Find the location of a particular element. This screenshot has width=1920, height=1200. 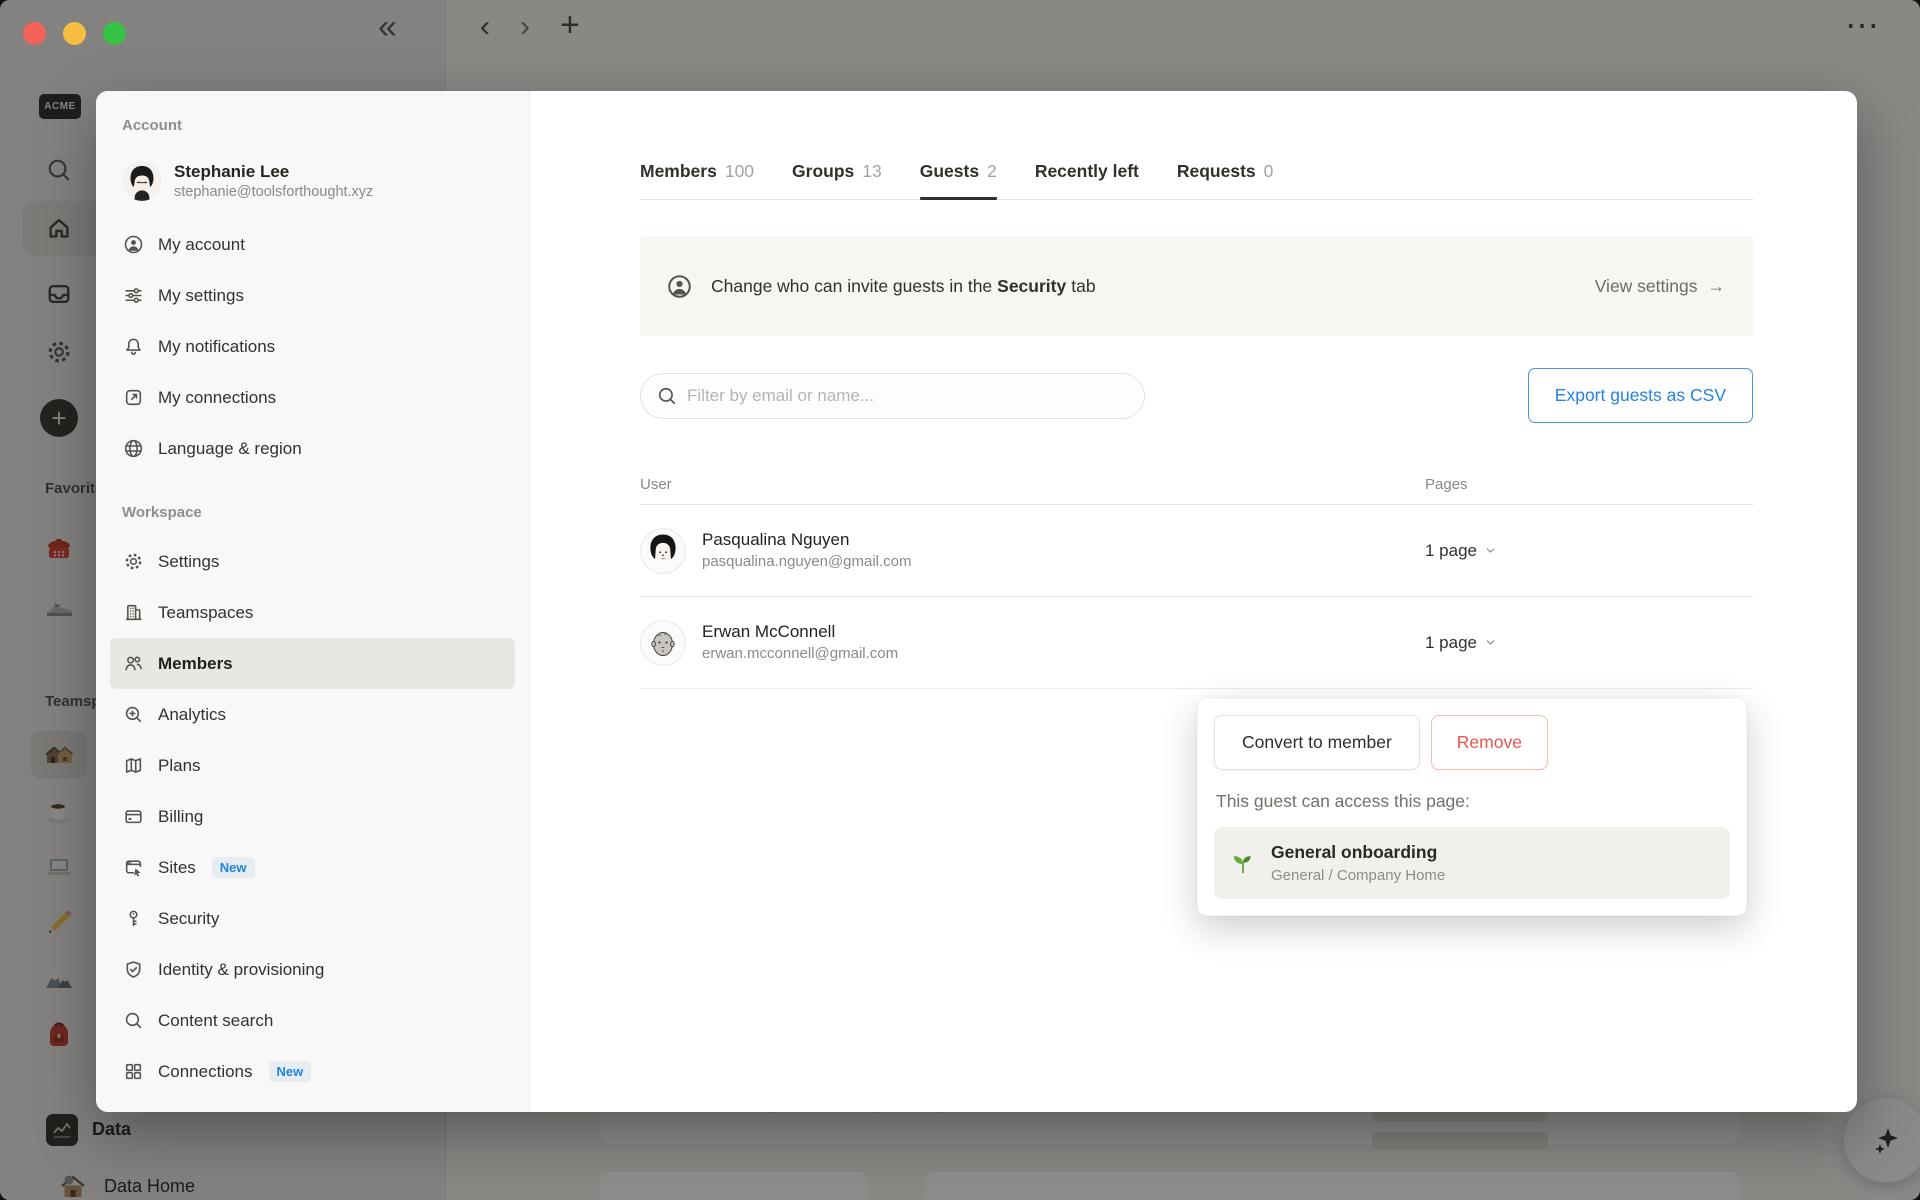

tab-label: Requests is located at coordinates (1216, 171).